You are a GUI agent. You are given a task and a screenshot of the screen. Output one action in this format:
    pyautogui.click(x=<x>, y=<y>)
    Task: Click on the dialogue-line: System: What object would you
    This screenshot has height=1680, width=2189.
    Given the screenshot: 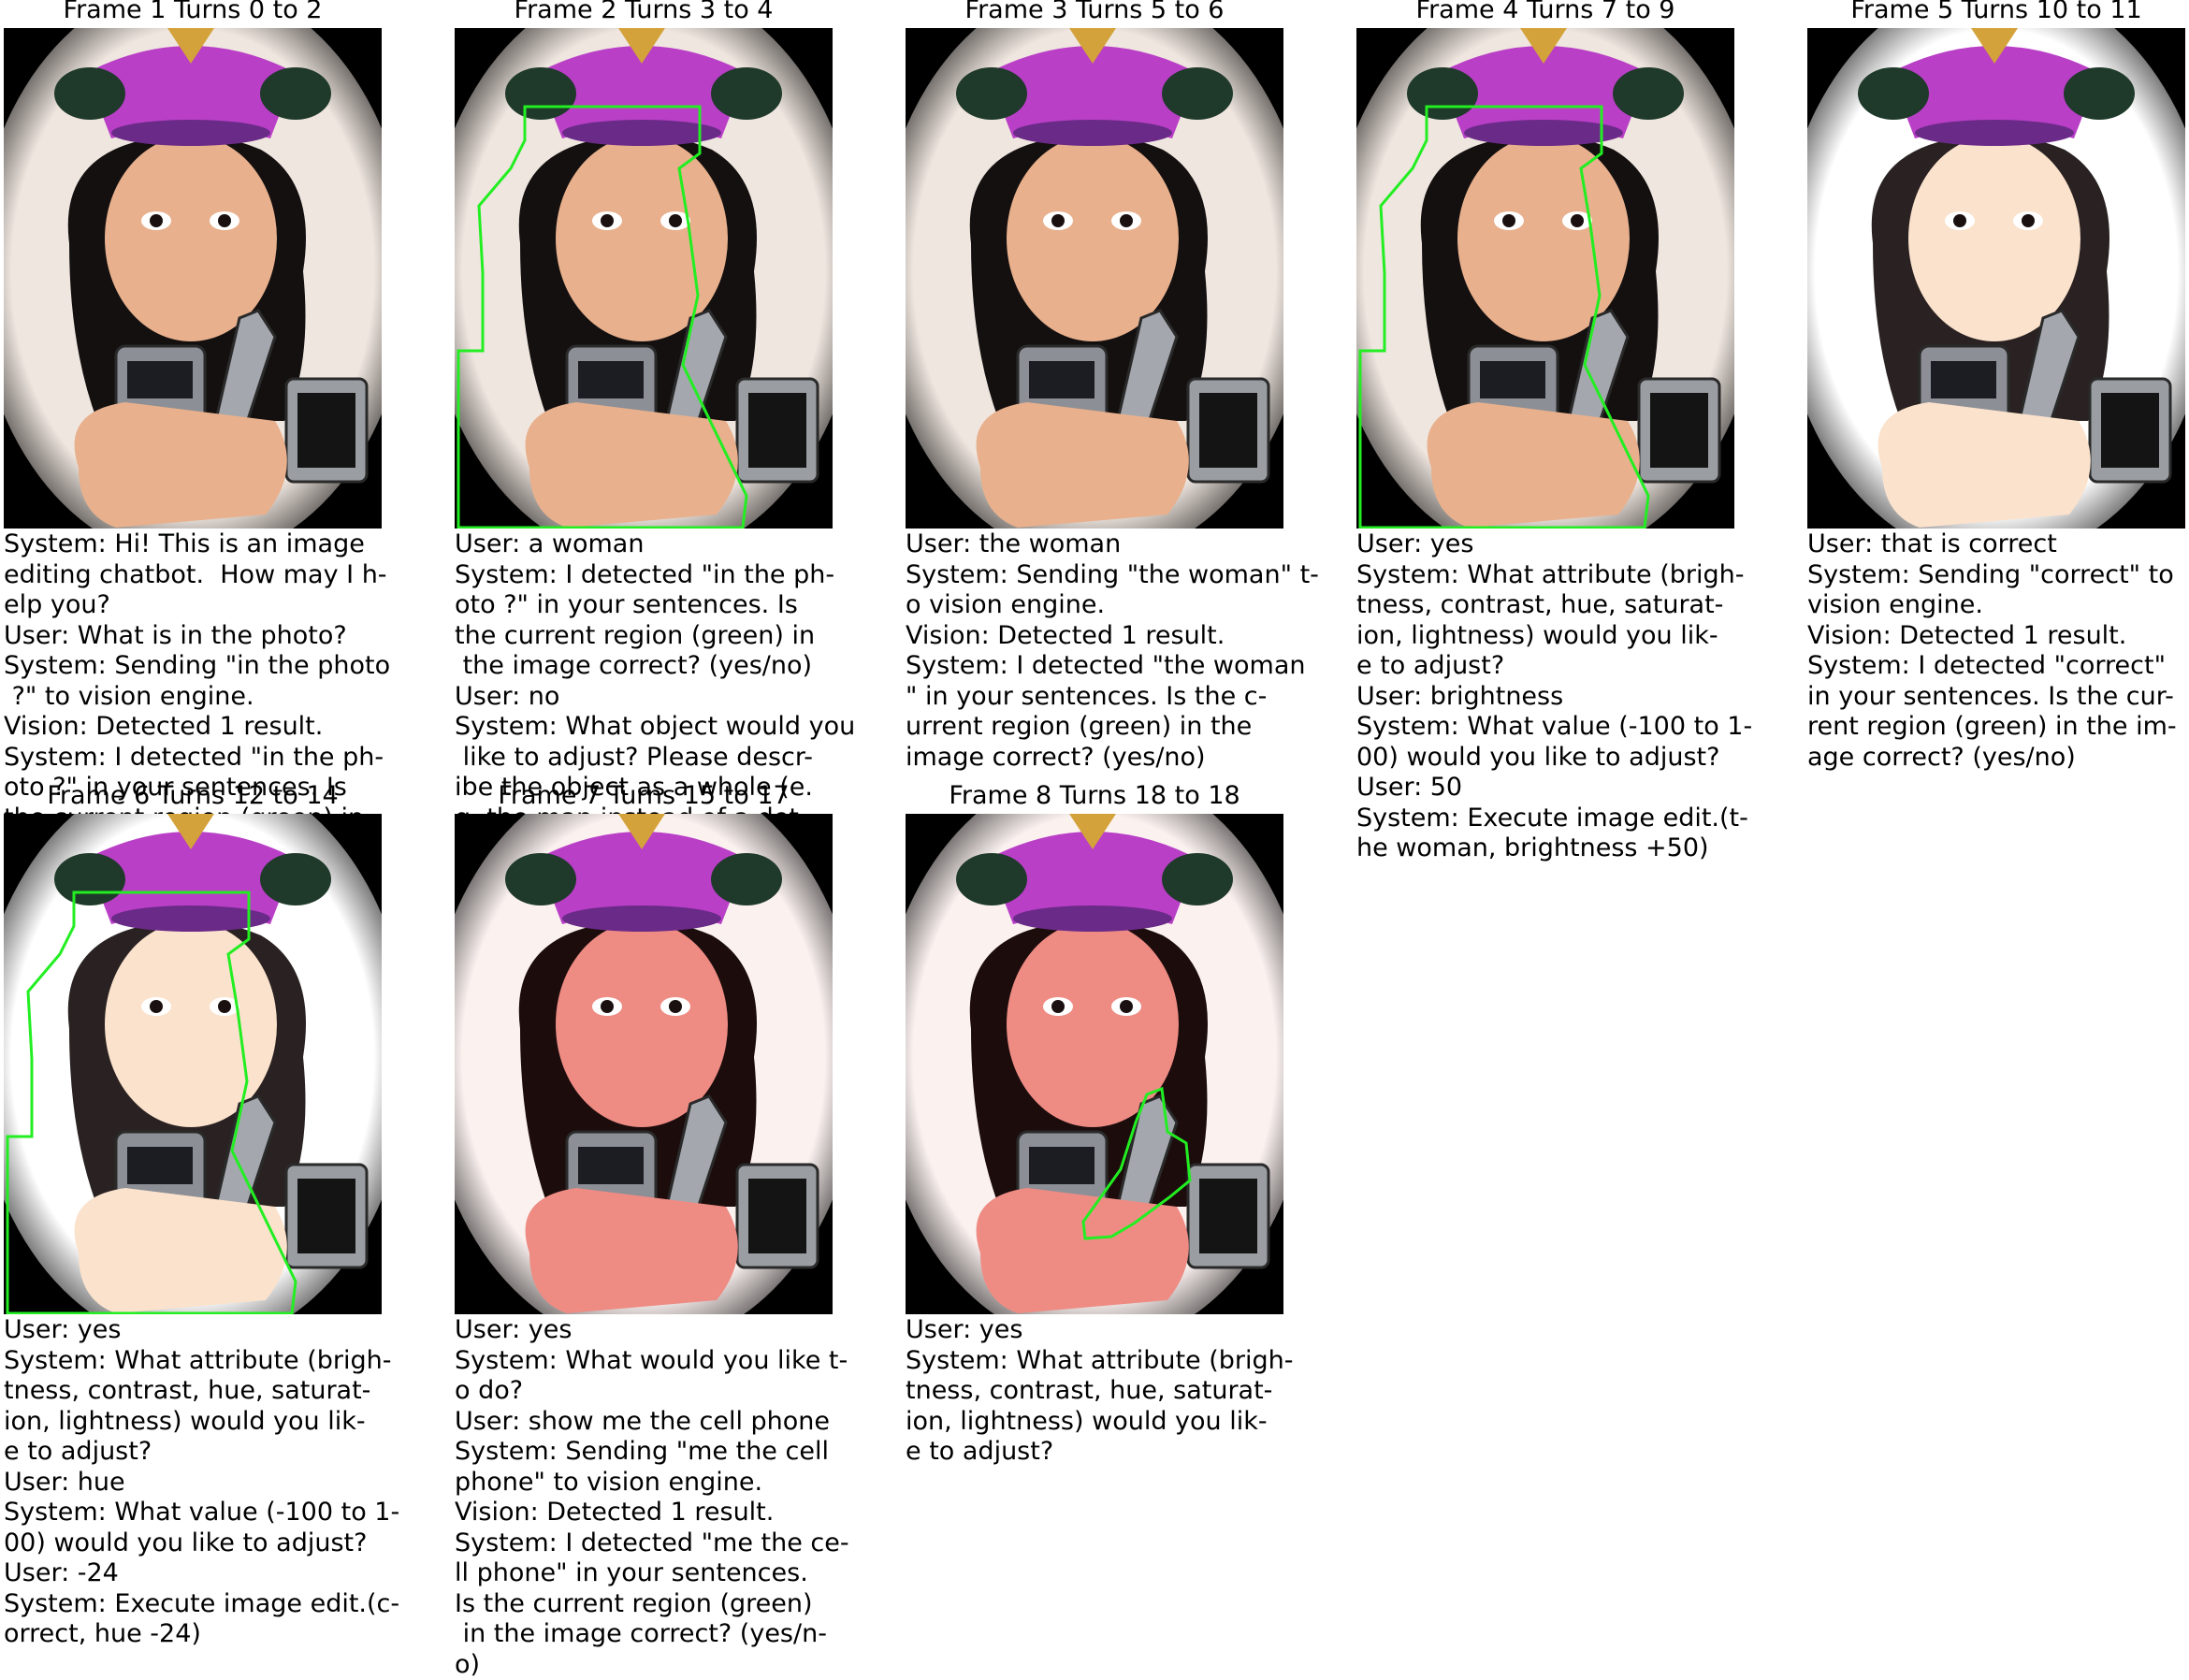 What is the action you would take?
    pyautogui.click(x=674, y=728)
    